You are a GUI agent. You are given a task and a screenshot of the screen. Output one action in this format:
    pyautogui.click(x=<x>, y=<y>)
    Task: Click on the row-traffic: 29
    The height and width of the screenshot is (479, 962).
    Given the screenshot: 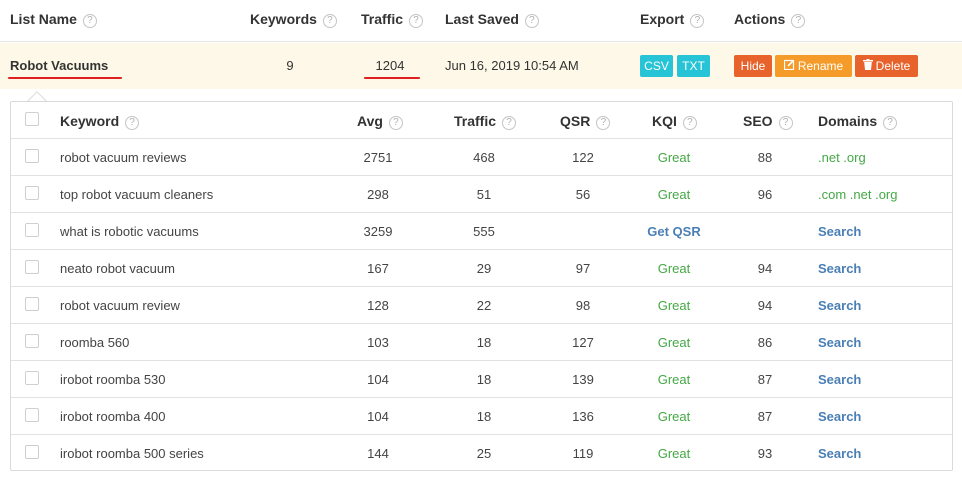 What is the action you would take?
    pyautogui.click(x=484, y=268)
    